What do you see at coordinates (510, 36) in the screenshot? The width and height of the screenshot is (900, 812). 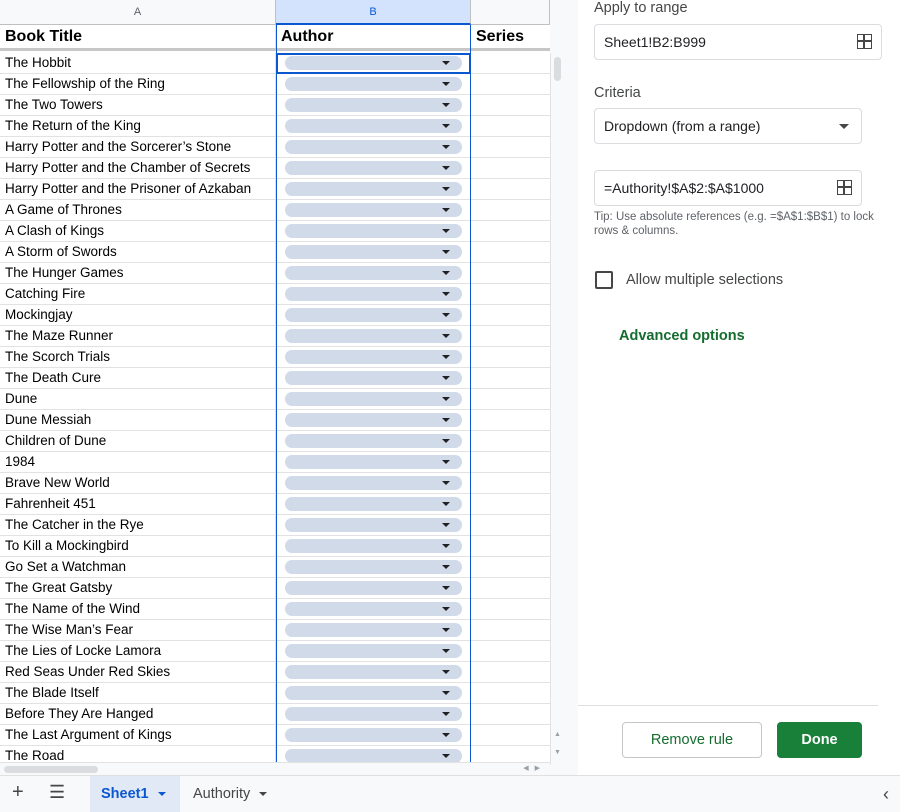 I see `header-series: Series` at bounding box center [510, 36].